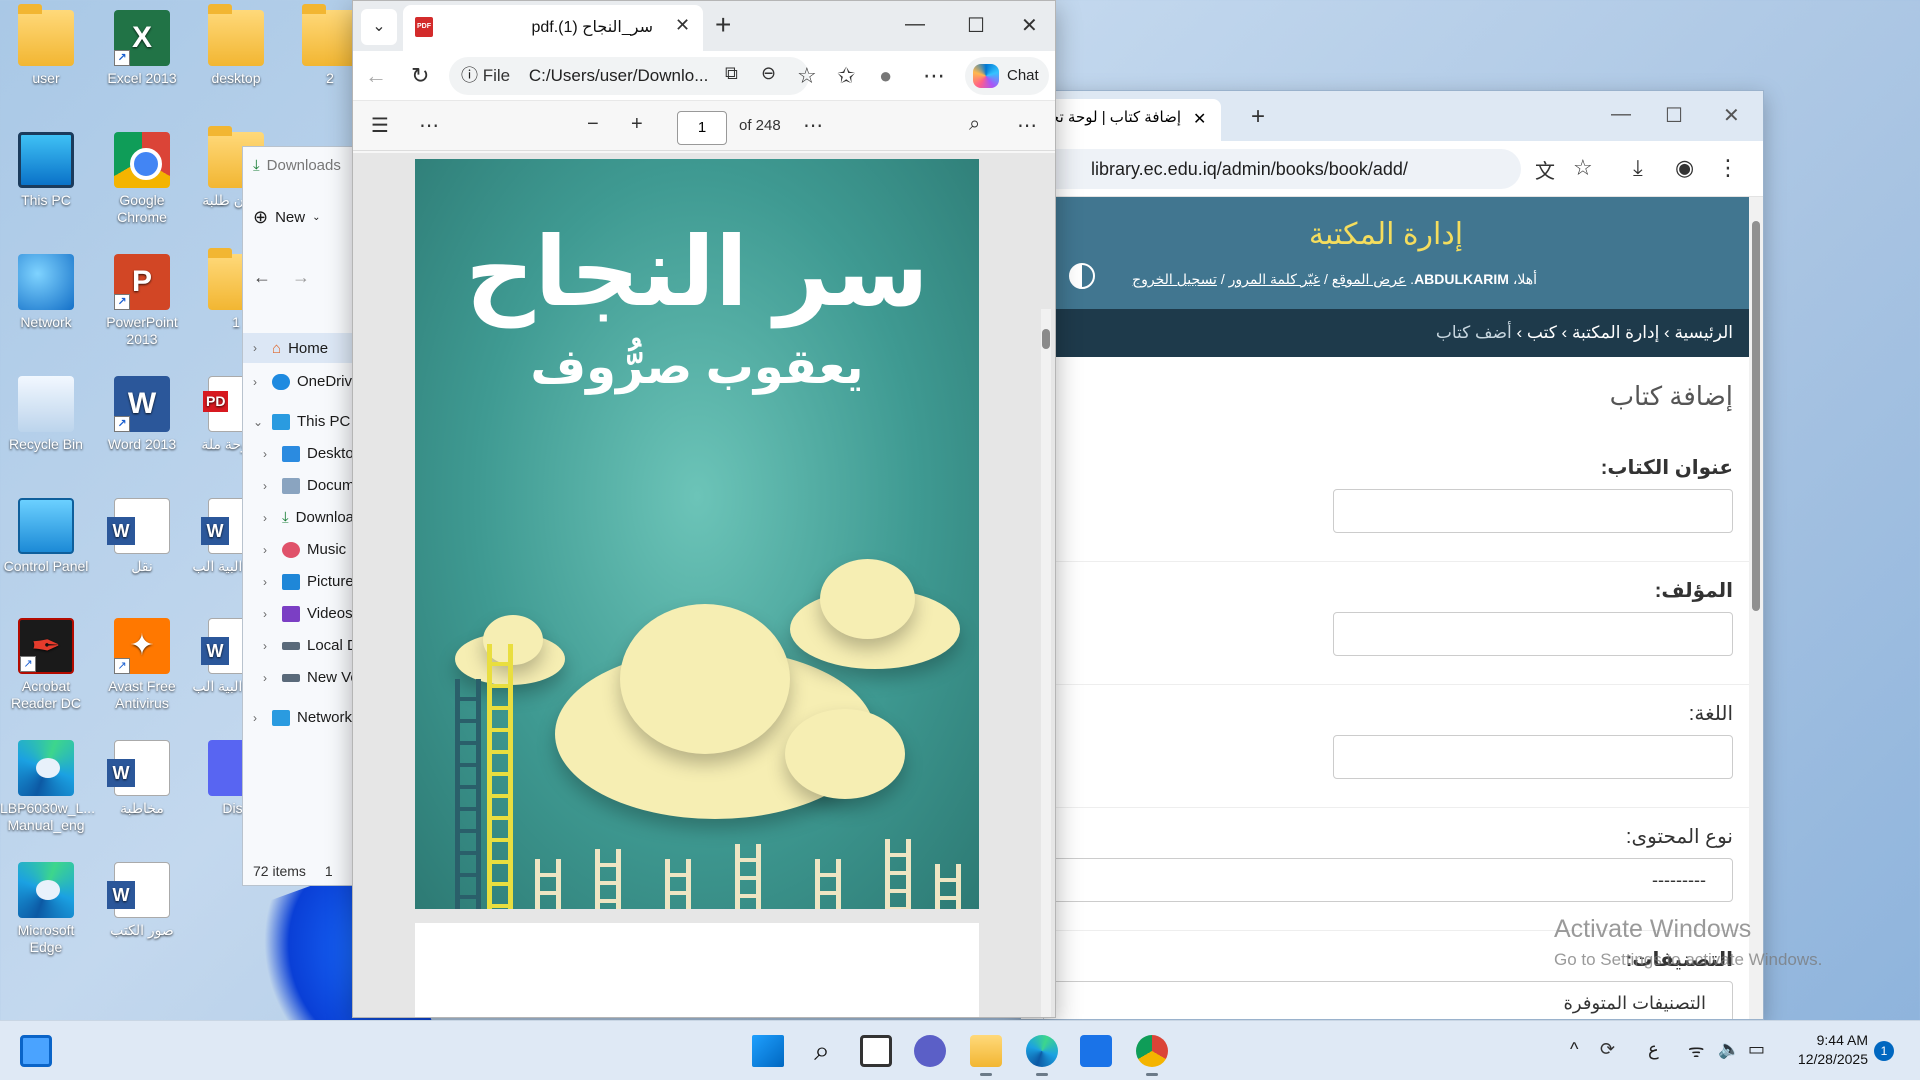 Image resolution: width=1920 pixels, height=1080 pixels. What do you see at coordinates (297, 165) in the screenshot?
I see `explorer-address-bar: ⤓ Downloads` at bounding box center [297, 165].